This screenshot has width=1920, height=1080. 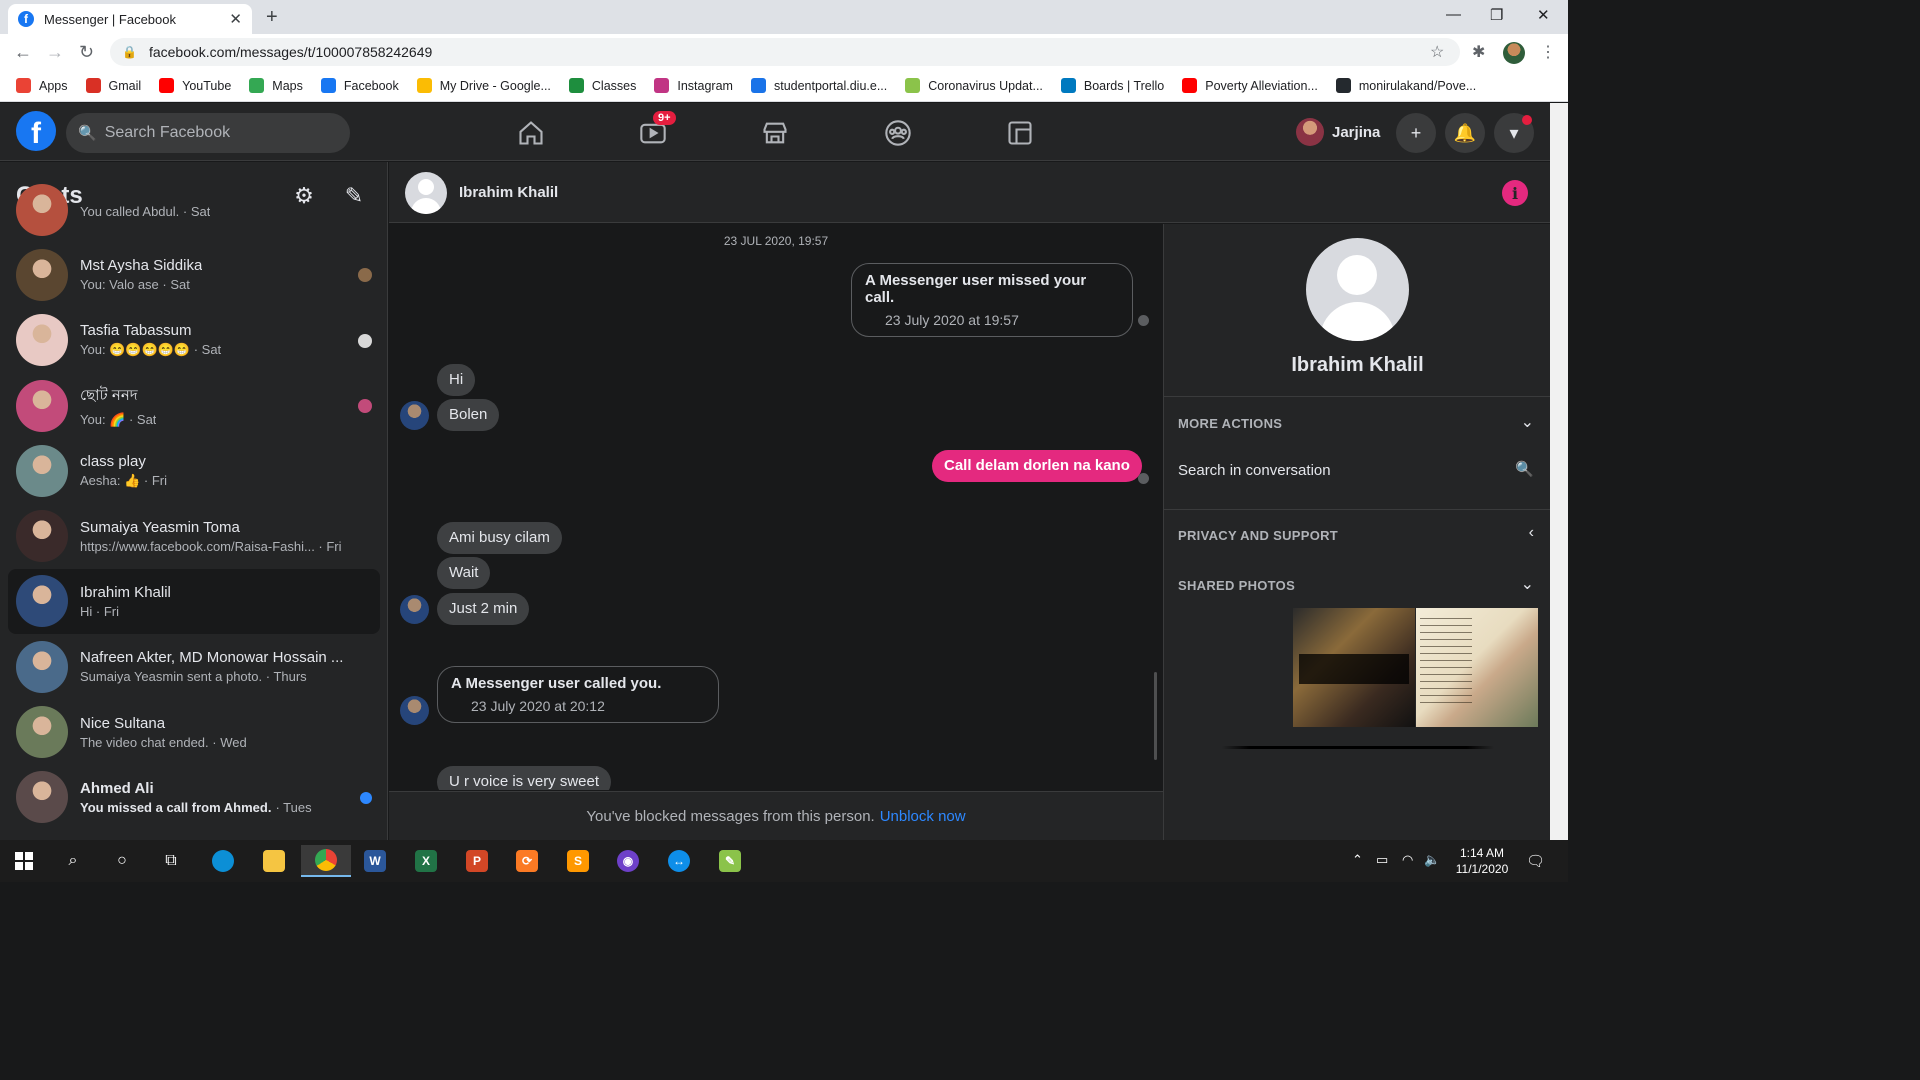 What do you see at coordinates (272, 17) in the screenshot?
I see `new-tab-button: +` at bounding box center [272, 17].